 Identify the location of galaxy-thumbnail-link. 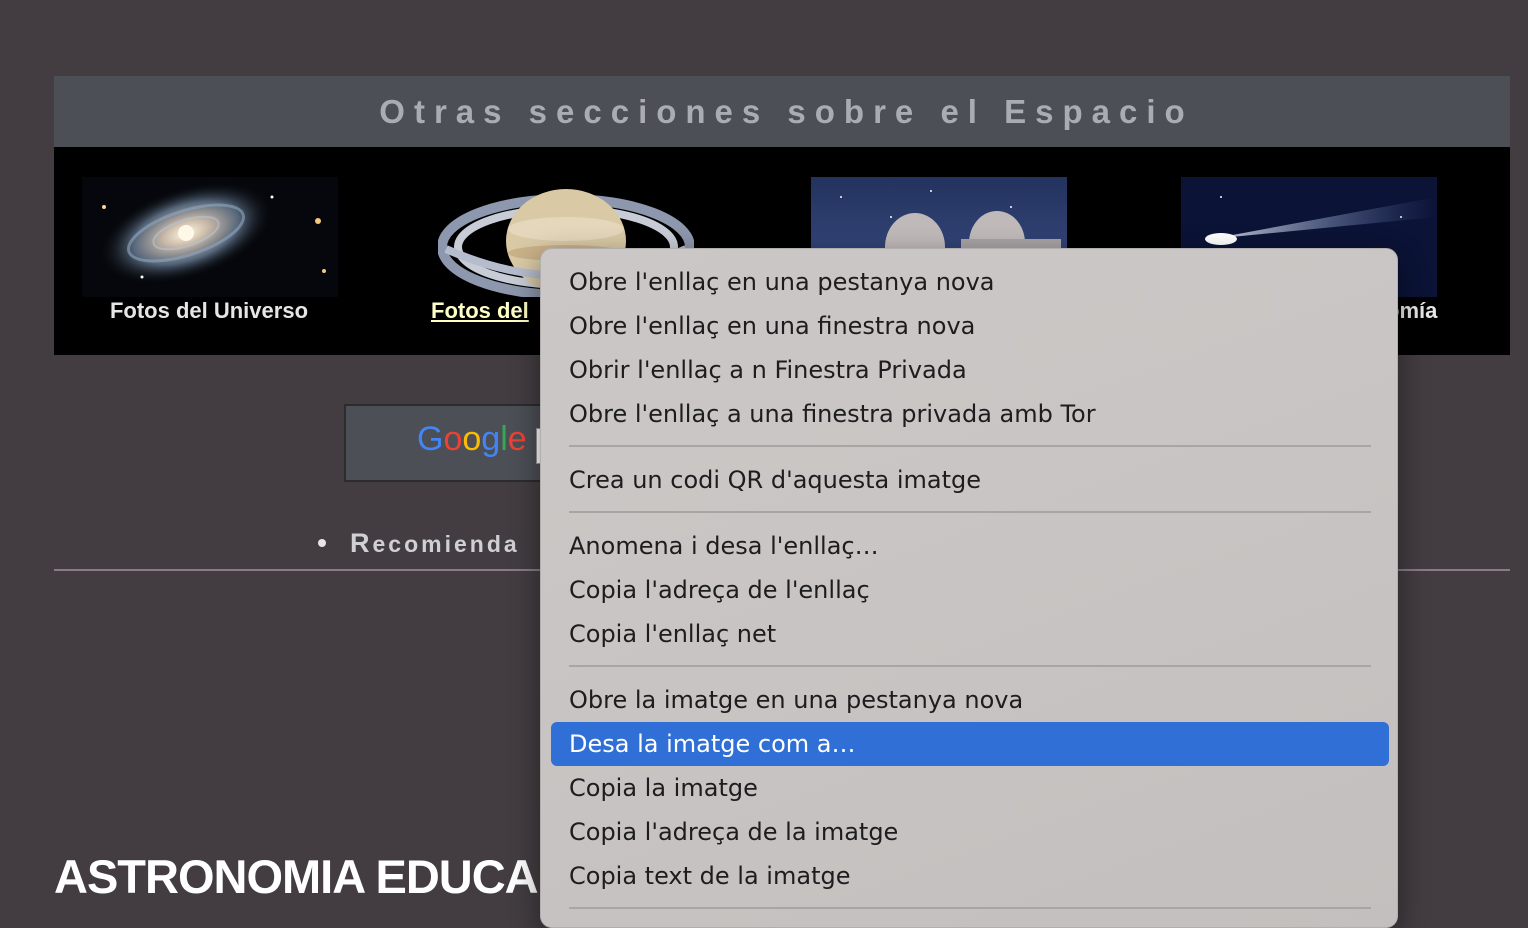
(210, 237).